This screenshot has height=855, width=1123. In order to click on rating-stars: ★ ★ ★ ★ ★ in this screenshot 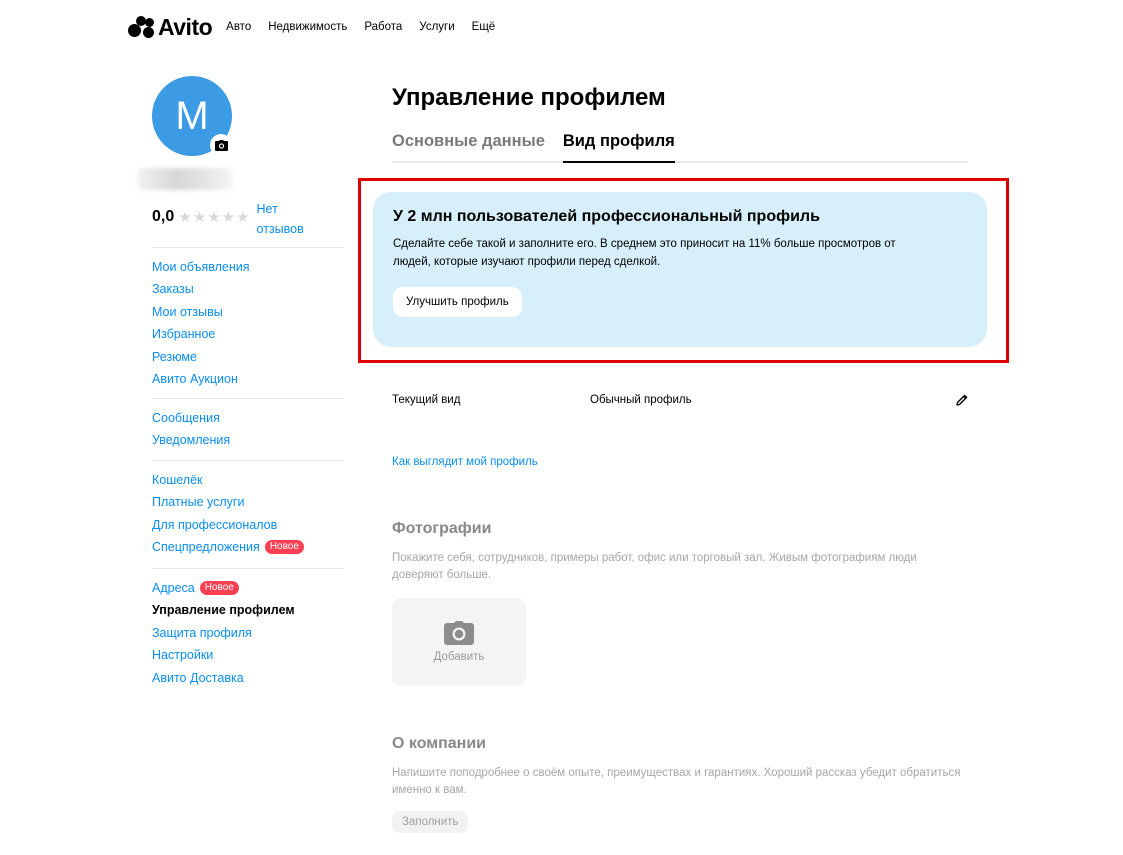, I will do `click(214, 217)`.